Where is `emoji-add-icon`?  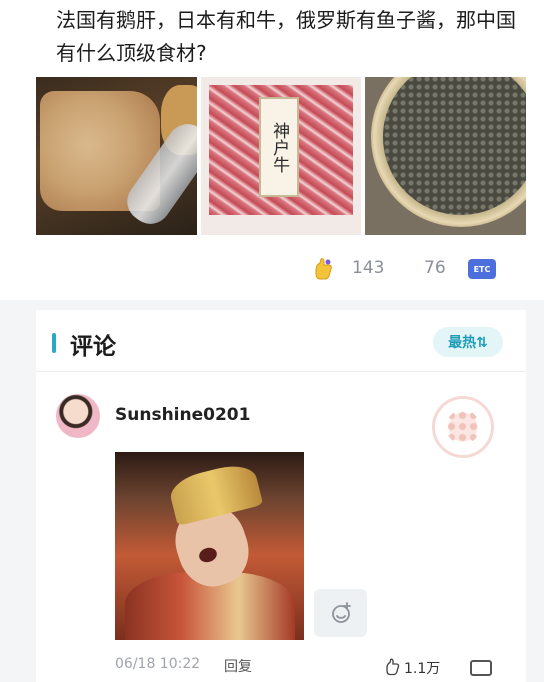
emoji-add-icon is located at coordinates (341, 612).